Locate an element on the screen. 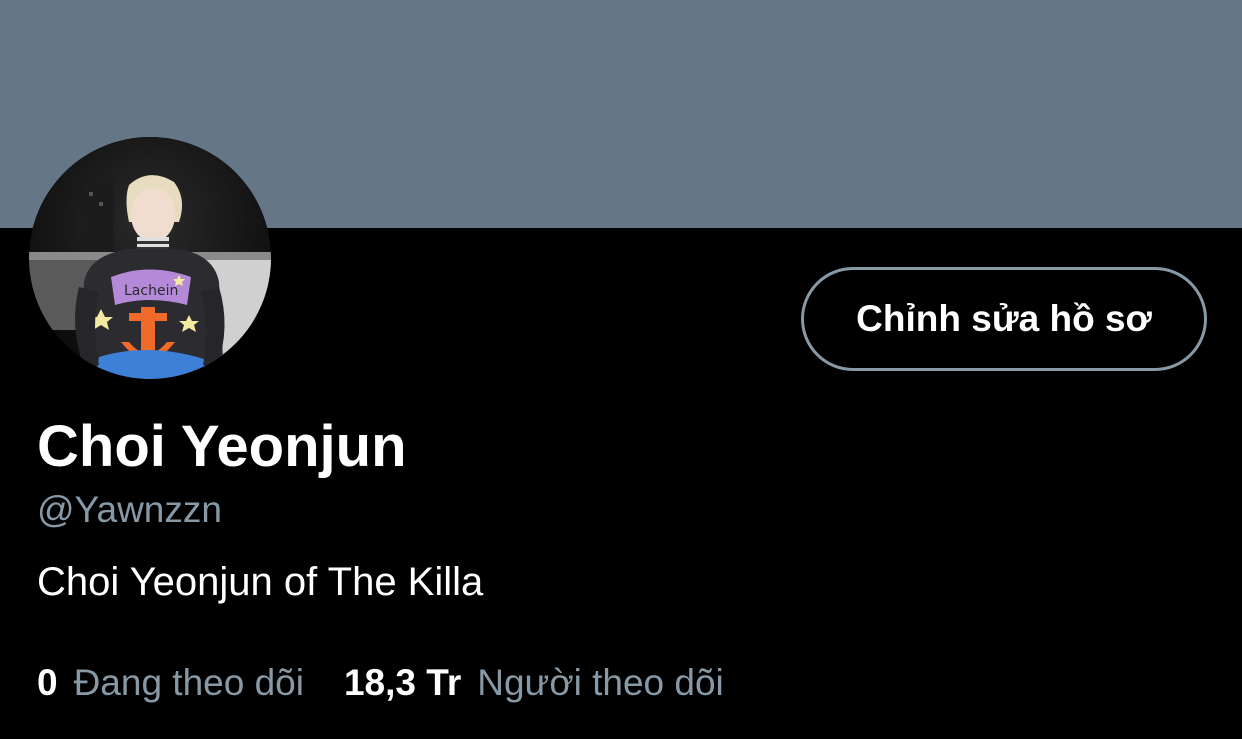  svg-text: Lachein is located at coordinates (151, 291).